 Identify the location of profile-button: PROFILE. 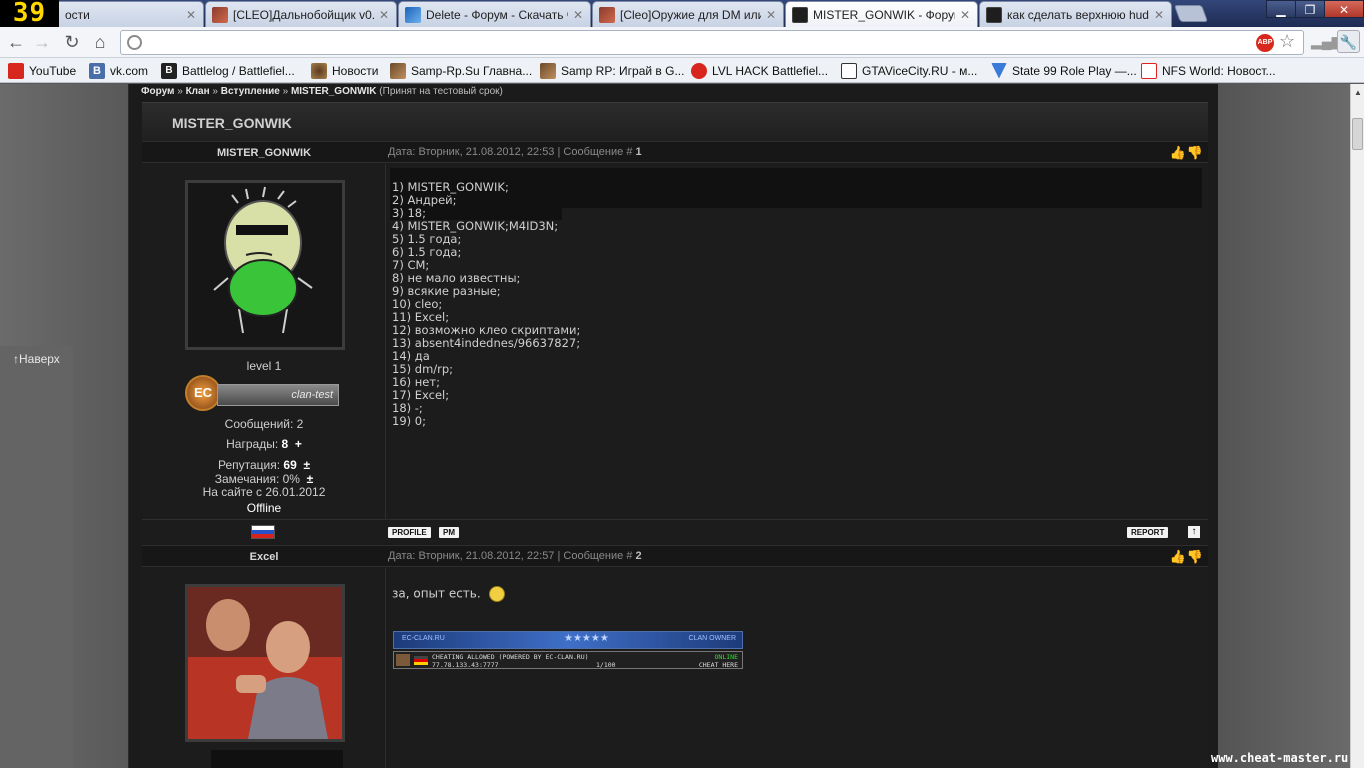
(409, 532).